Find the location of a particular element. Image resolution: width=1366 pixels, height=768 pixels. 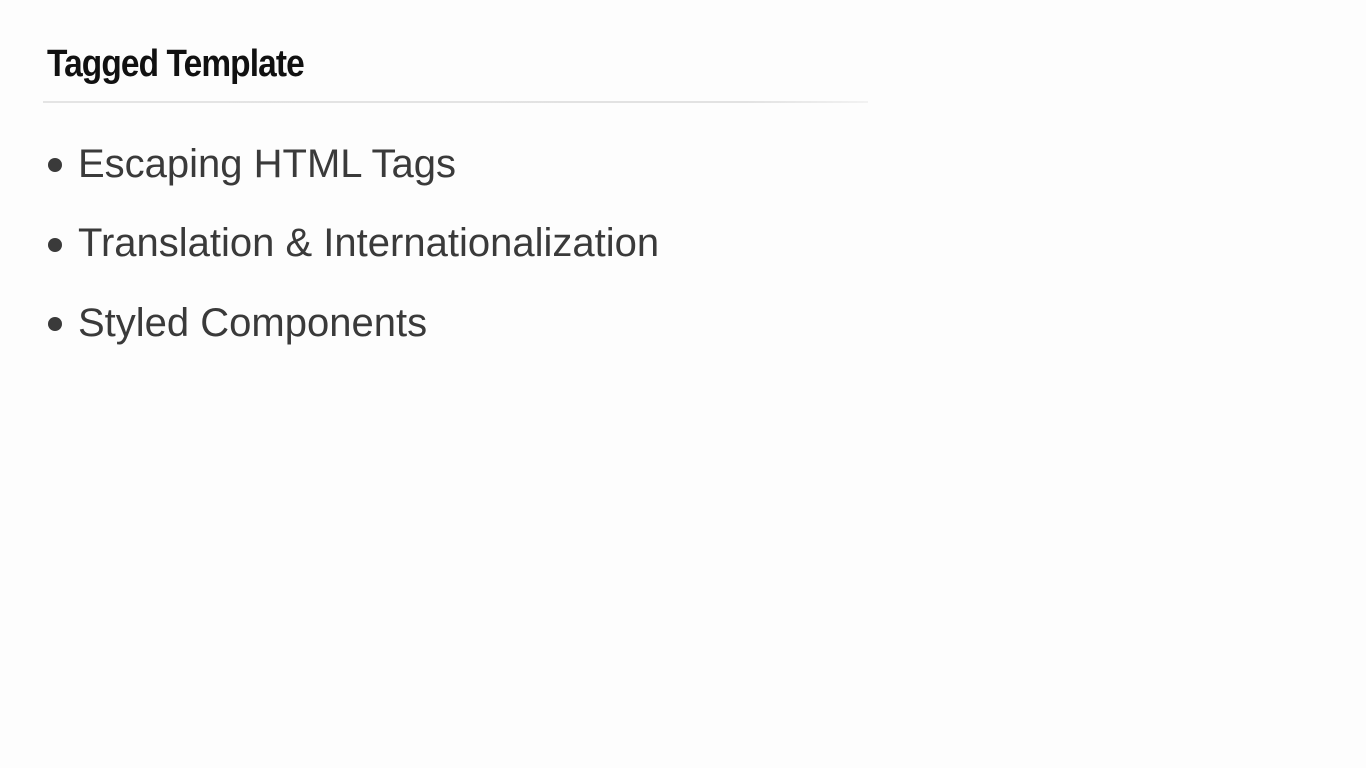

slide-title: Tagged Template is located at coordinates (176, 64).